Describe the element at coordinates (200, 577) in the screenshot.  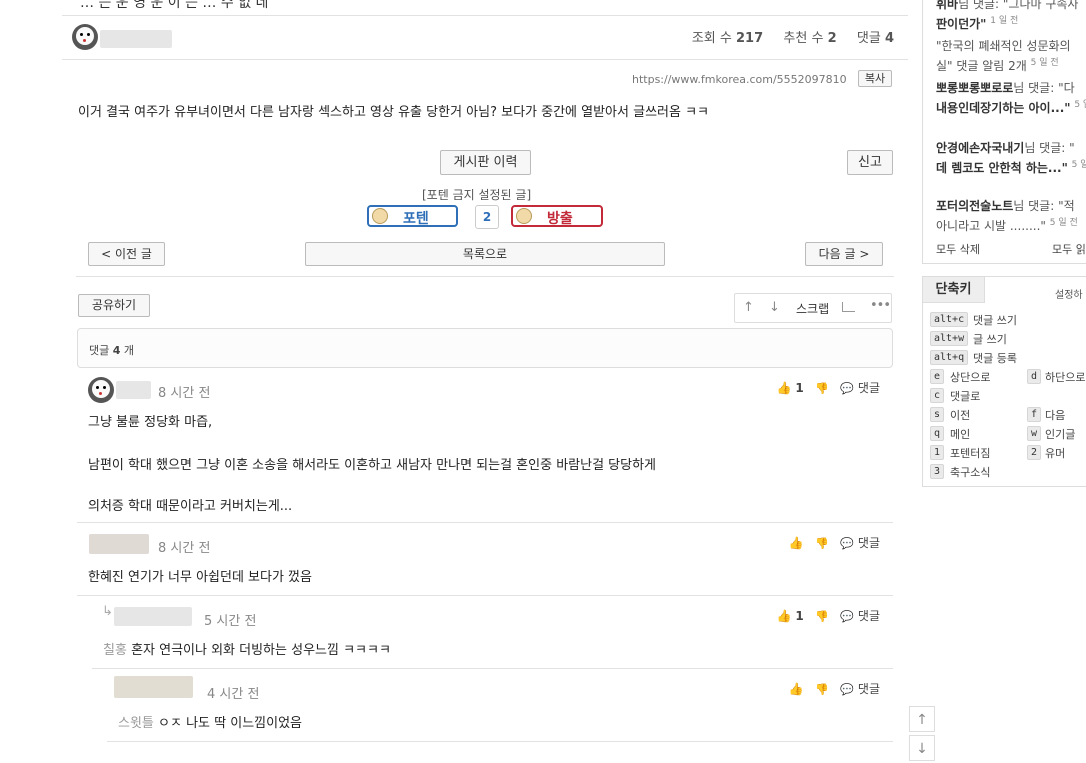
I see `comment-text-line: 한혜진 연기가 너무 아쉽던데 보다가 껐음` at that location.